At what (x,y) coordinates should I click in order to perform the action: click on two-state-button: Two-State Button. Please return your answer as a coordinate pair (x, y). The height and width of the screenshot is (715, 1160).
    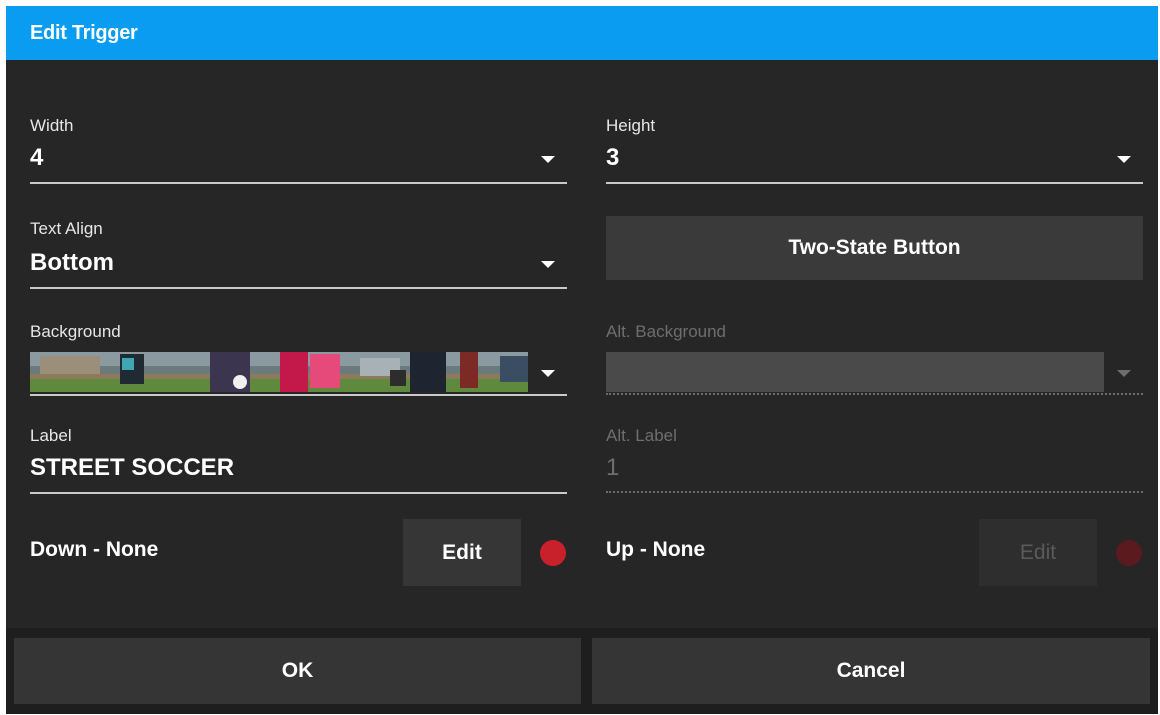
    Looking at the image, I should click on (874, 248).